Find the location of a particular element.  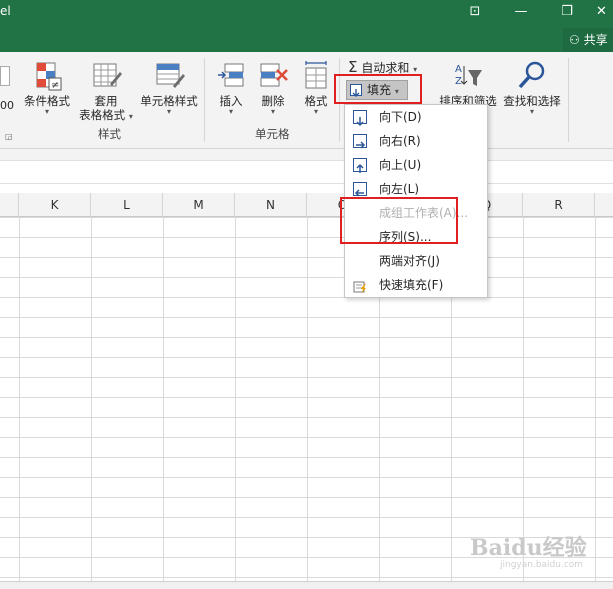

column-header-row: K L M N O P Q R is located at coordinates (306, 205).